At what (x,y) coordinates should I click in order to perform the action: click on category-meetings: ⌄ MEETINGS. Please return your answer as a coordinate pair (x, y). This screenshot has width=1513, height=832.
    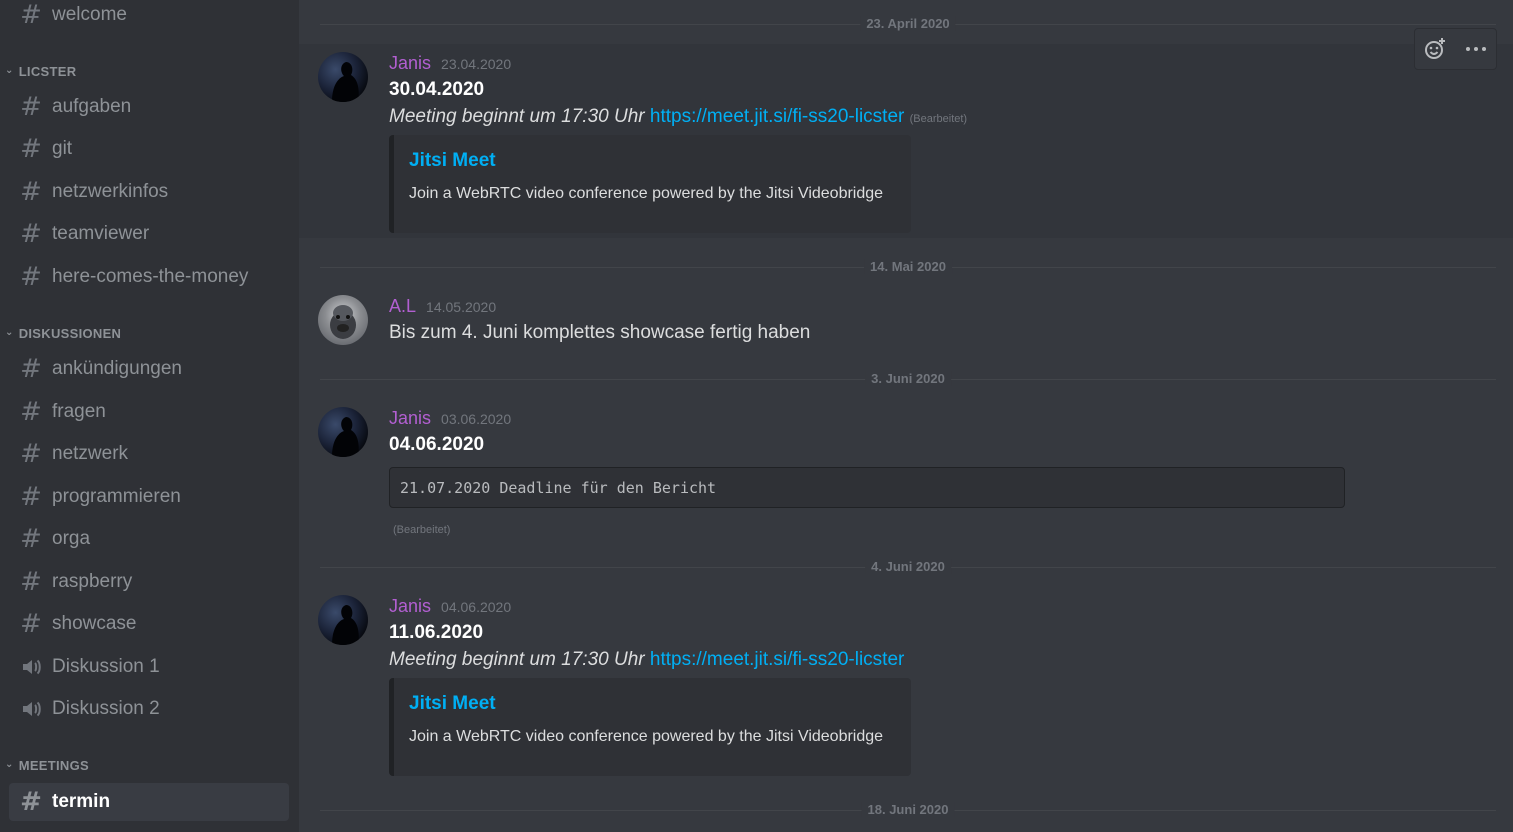
    Looking at the image, I should click on (47, 765).